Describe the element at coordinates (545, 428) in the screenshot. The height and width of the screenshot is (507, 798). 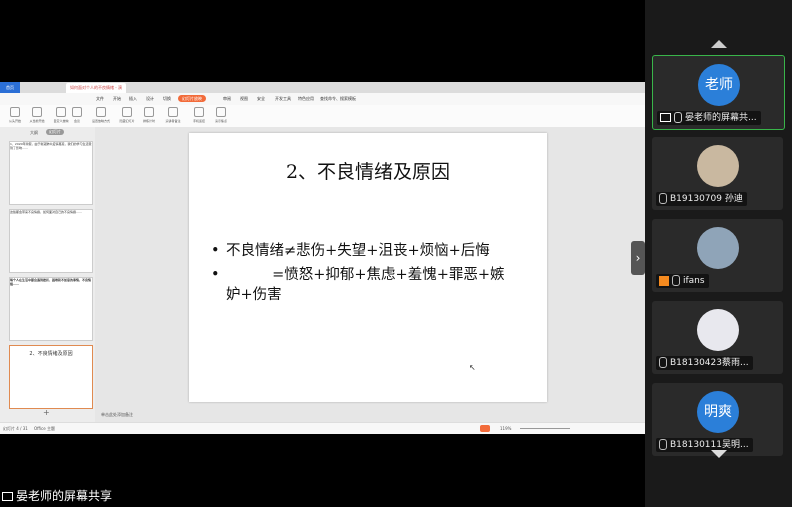
I see `zoom-slider` at that location.